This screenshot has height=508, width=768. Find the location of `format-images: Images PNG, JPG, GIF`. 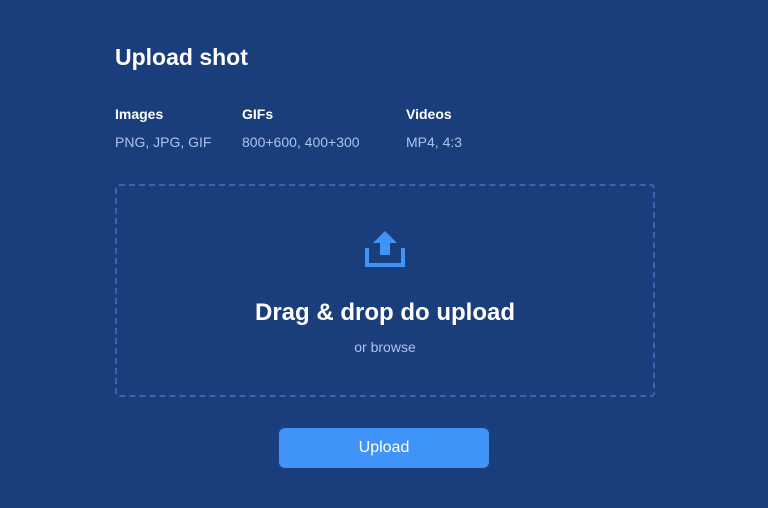

format-images: Images PNG, JPG, GIF is located at coordinates (163, 128).